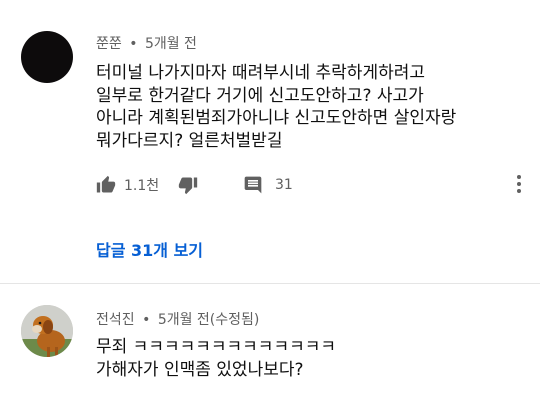 The width and height of the screenshot is (540, 396). What do you see at coordinates (260, 95) in the screenshot?
I see `comment-line: 일부로 한거같다 거기에 신고도안하고? 사고가` at bounding box center [260, 95].